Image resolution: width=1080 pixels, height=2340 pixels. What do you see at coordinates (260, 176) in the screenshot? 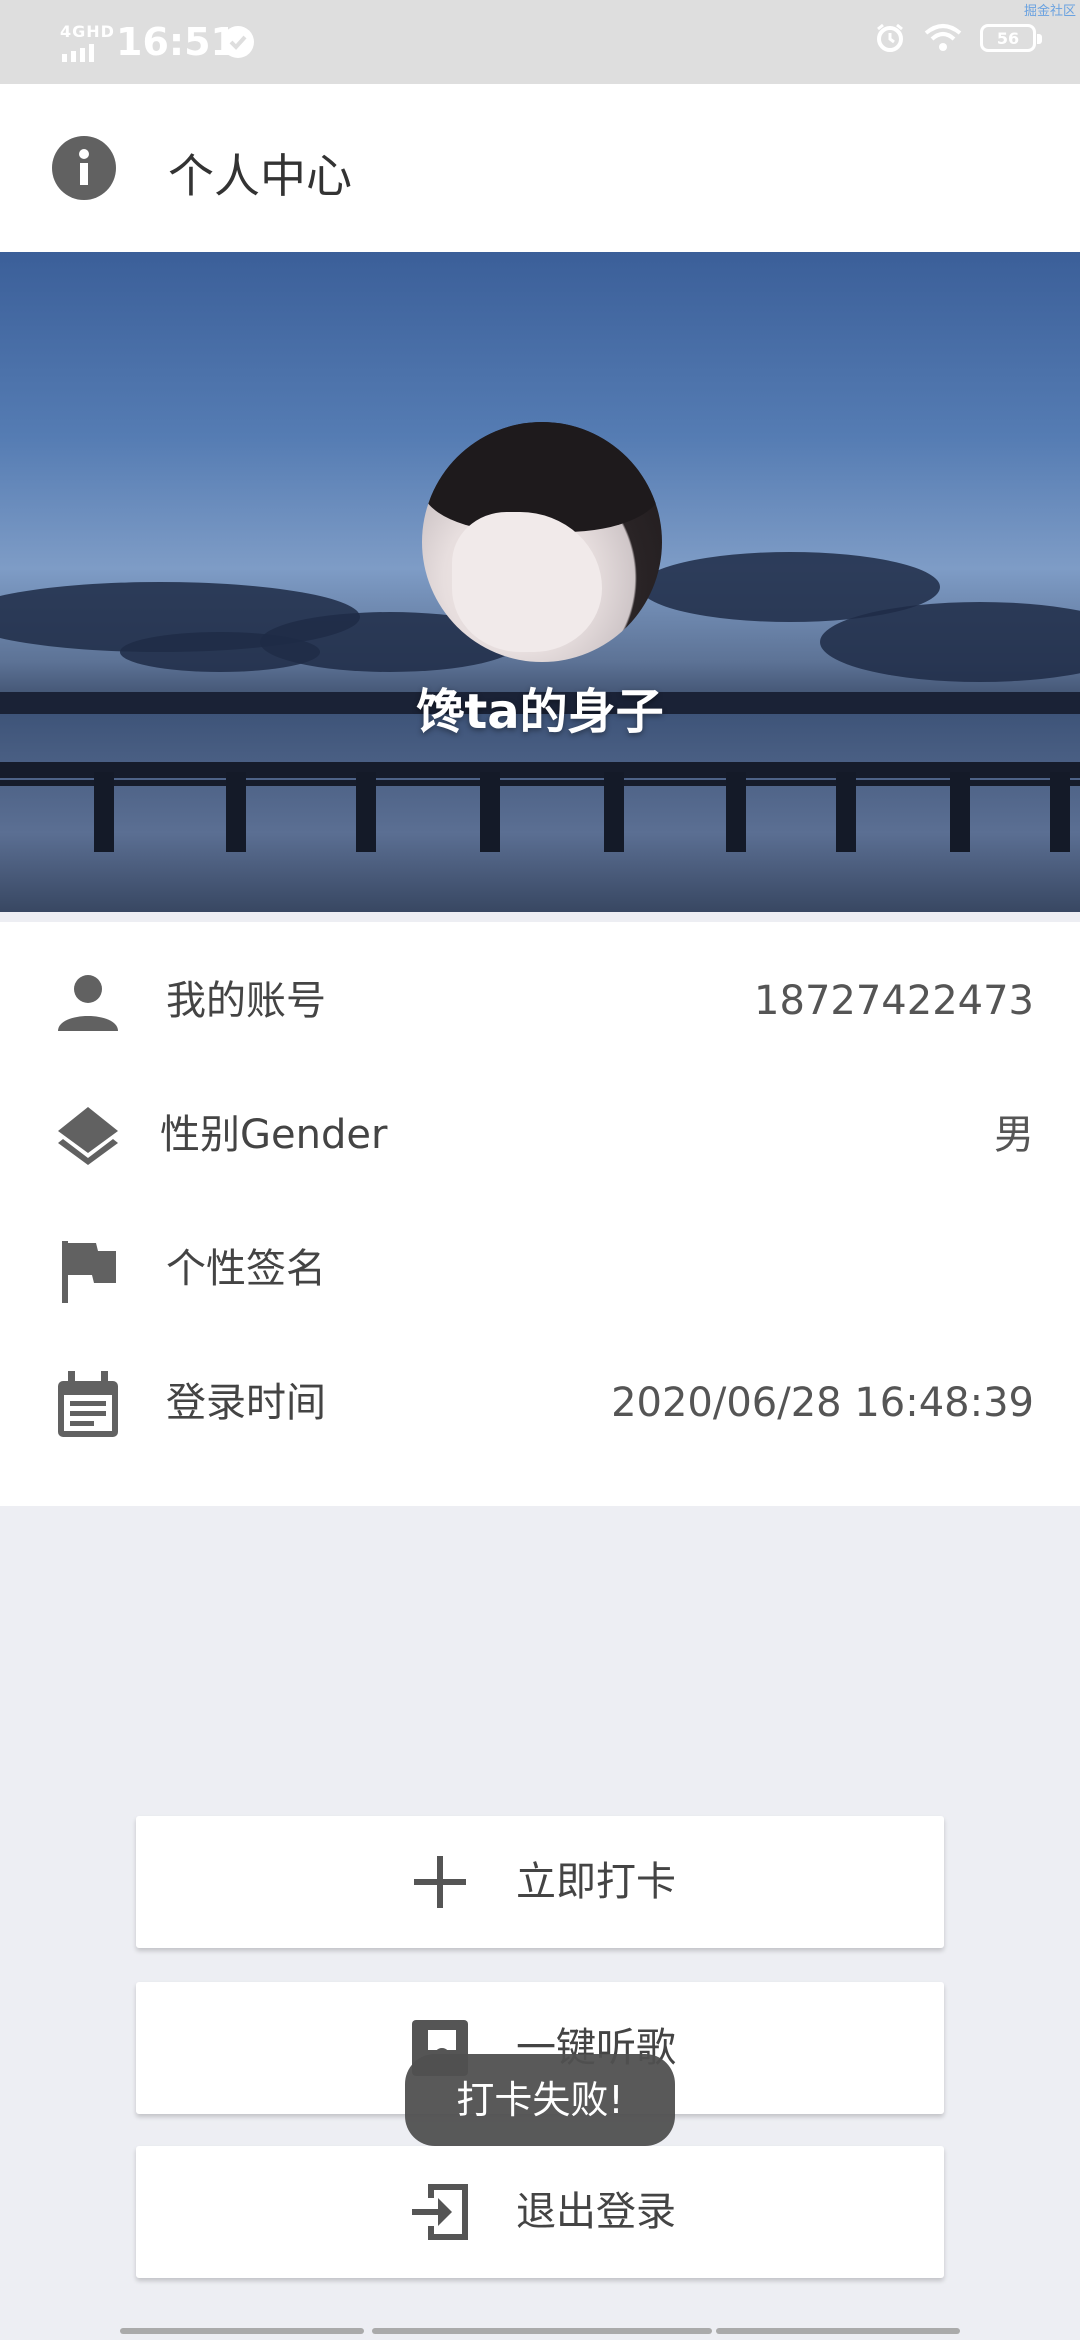
I see `page-title: 个人中心` at bounding box center [260, 176].